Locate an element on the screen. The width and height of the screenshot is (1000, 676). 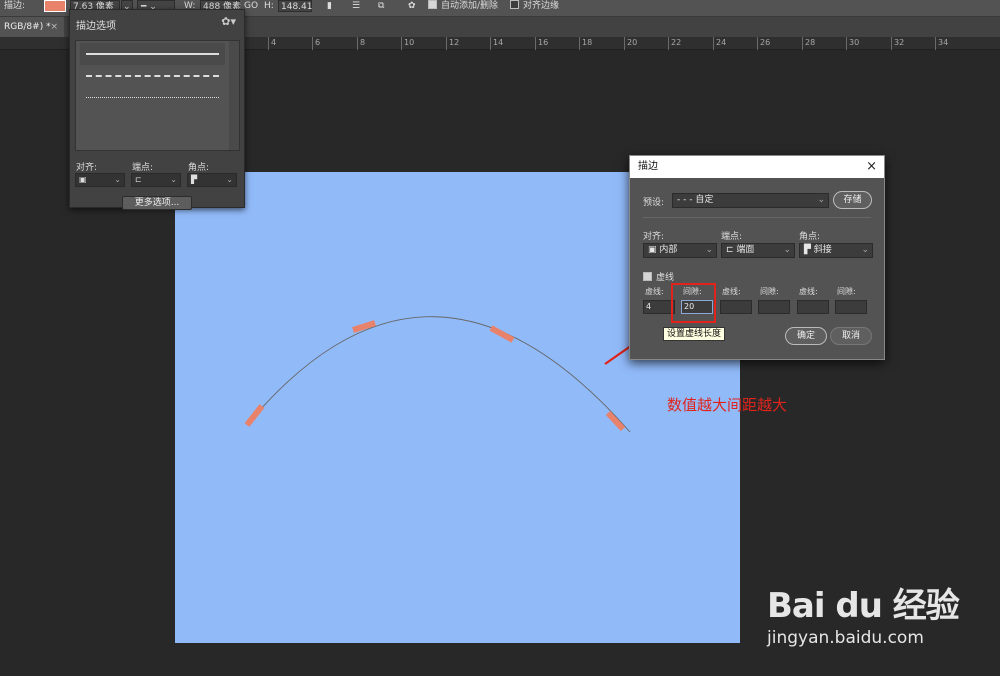
gap-3-input is located at coordinates (851, 307).